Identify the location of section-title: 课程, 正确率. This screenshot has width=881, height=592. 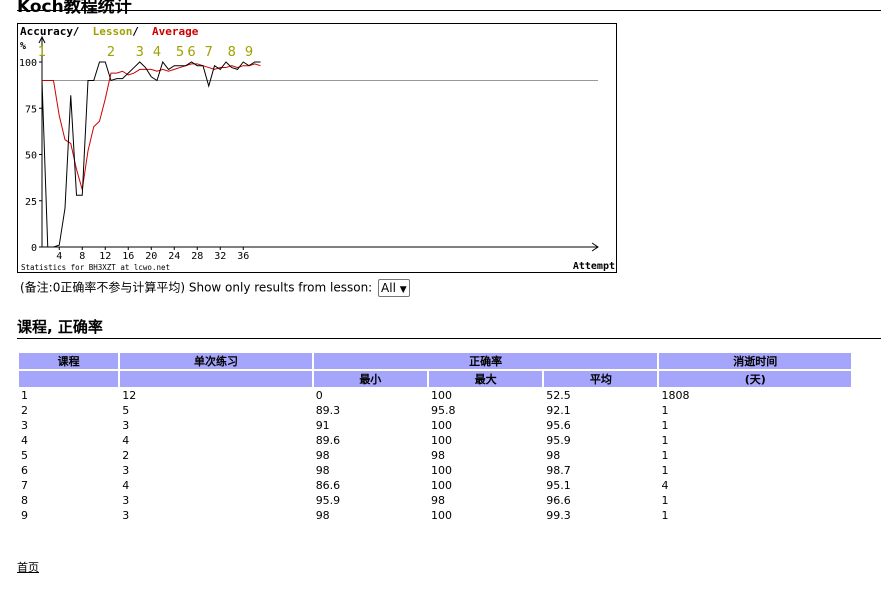
(60, 327).